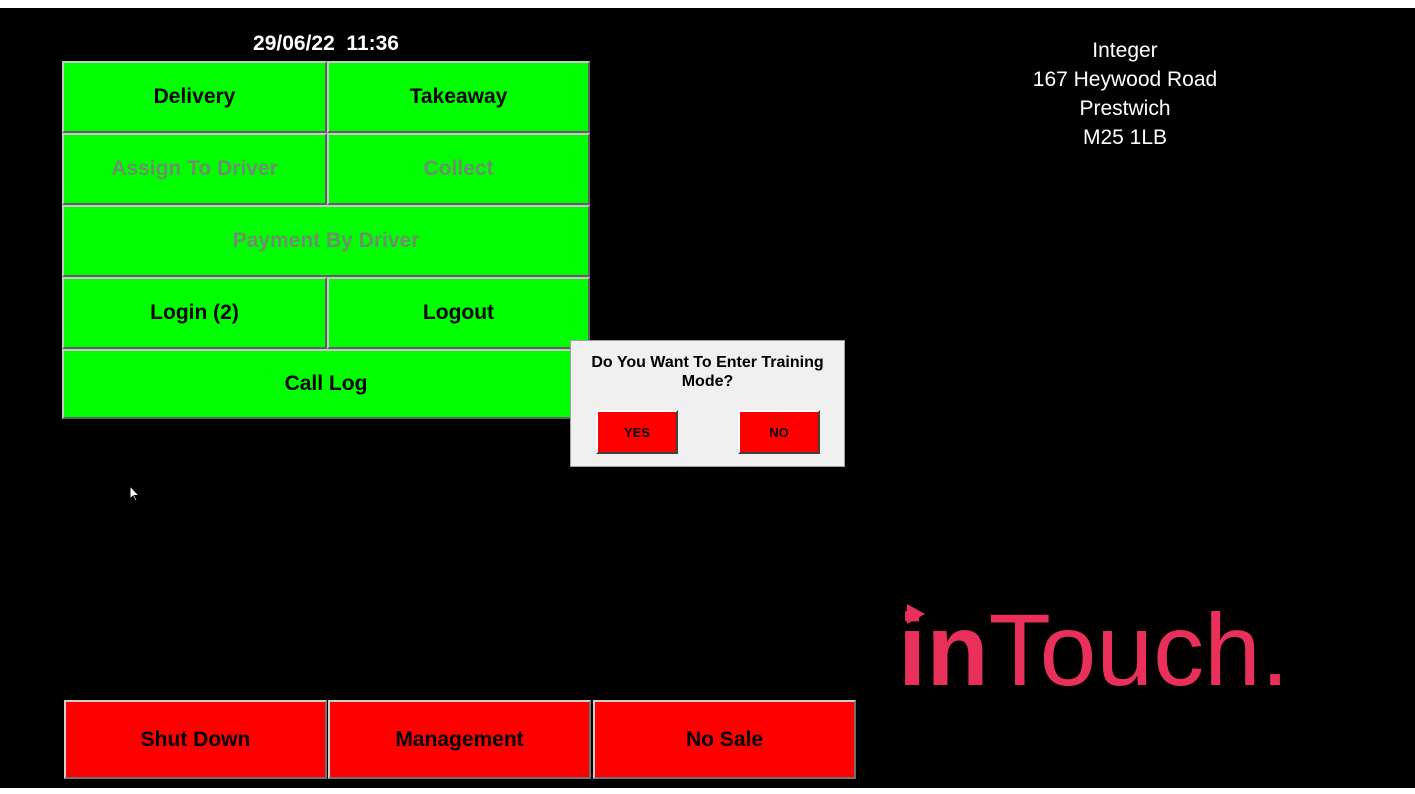  Describe the element at coordinates (724, 739) in the screenshot. I see `no-sale-button: No Sale` at that location.